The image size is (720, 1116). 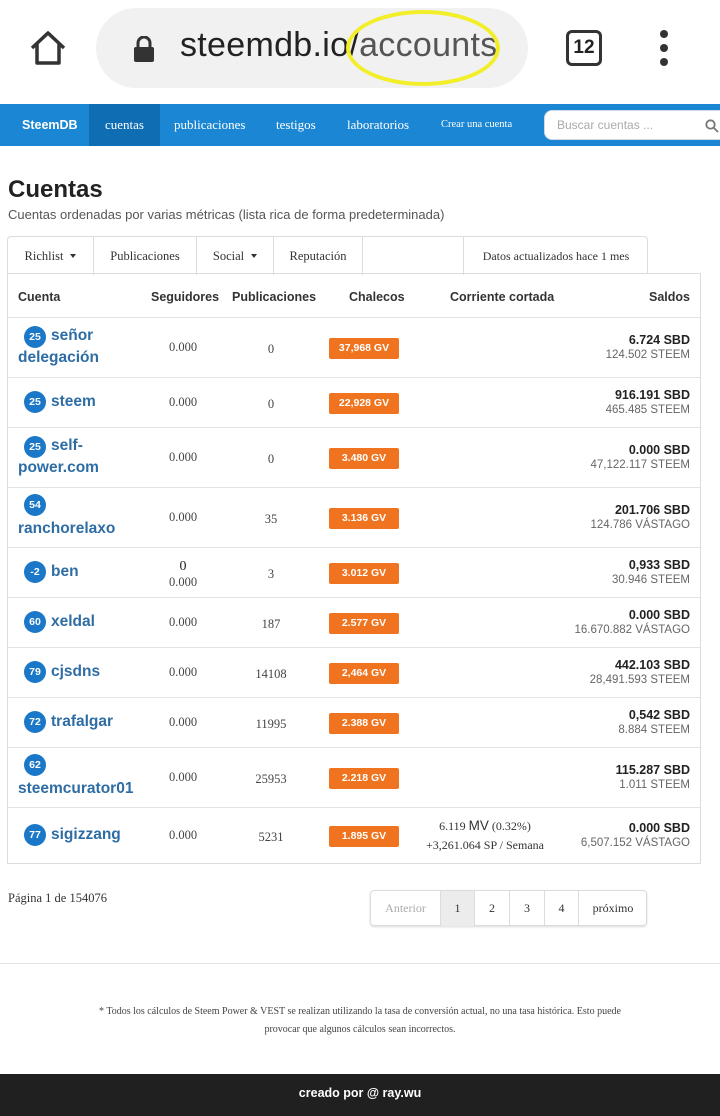 I want to click on nav-item-cuentas: cuentas, so click(x=124, y=125).